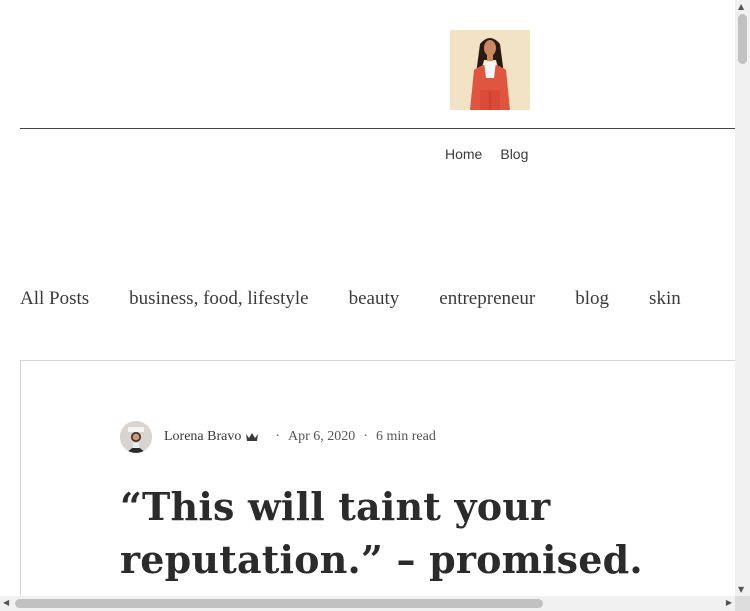  What do you see at coordinates (377, 128) in the screenshot?
I see `header-divider` at bounding box center [377, 128].